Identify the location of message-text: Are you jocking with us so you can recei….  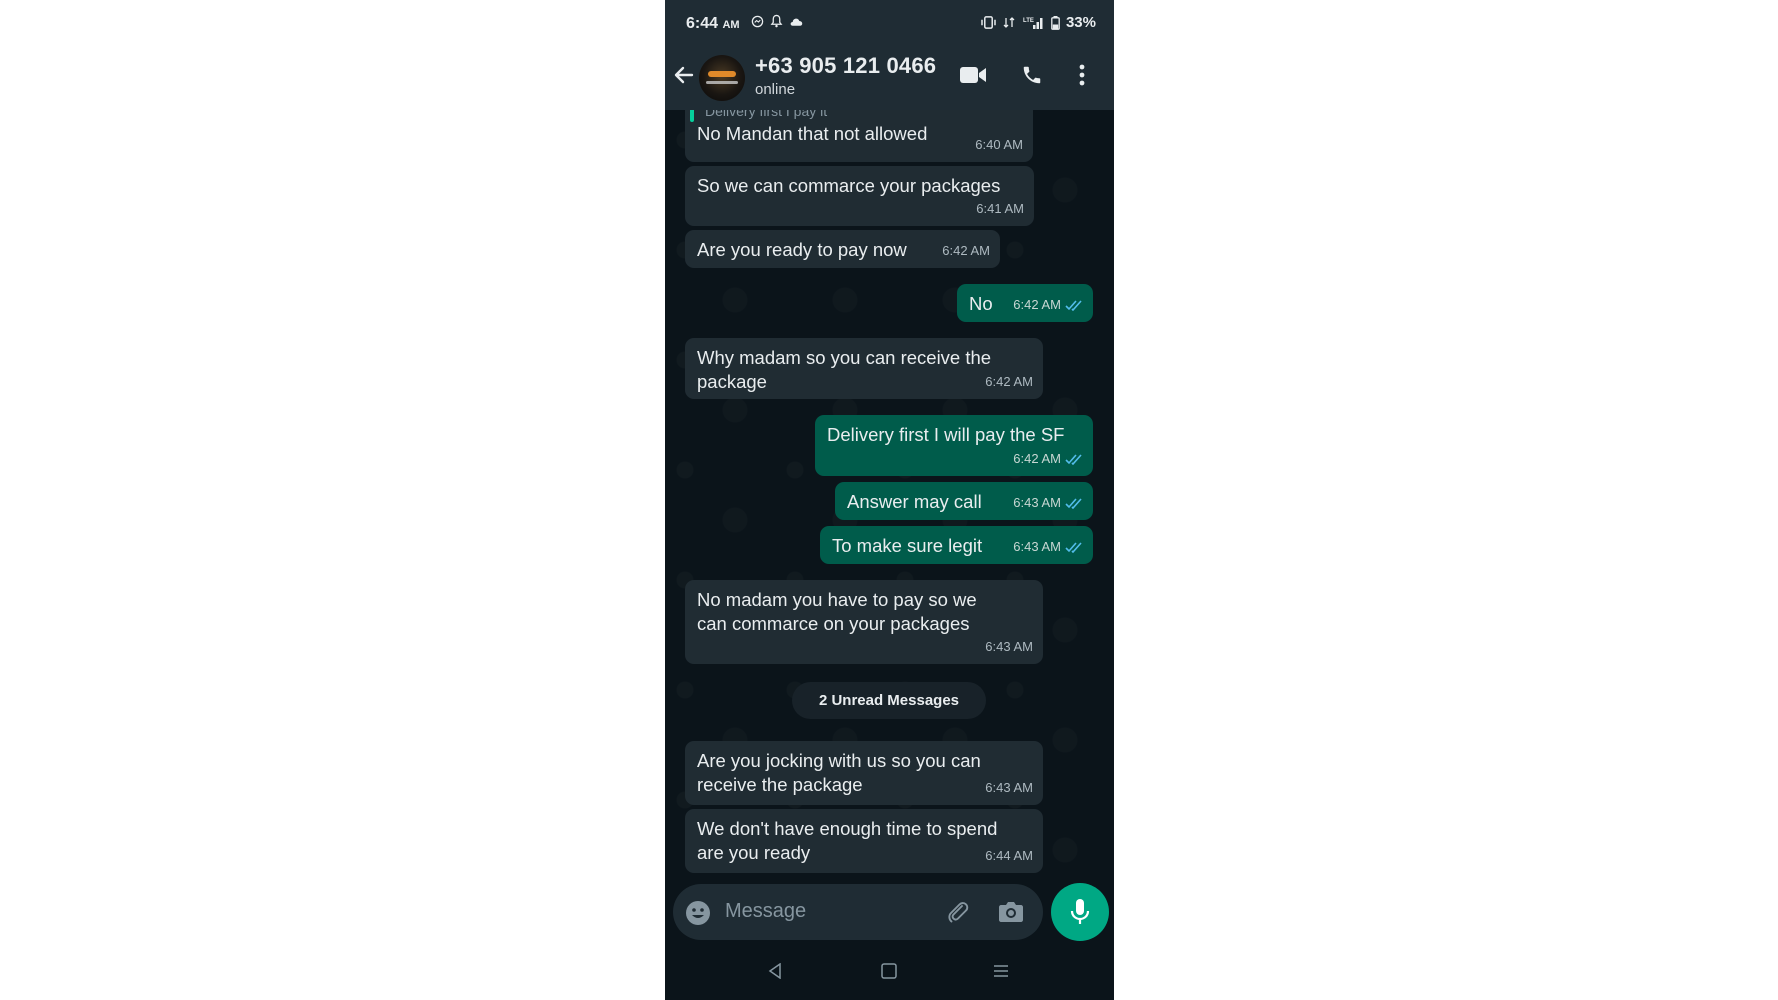
(839, 773).